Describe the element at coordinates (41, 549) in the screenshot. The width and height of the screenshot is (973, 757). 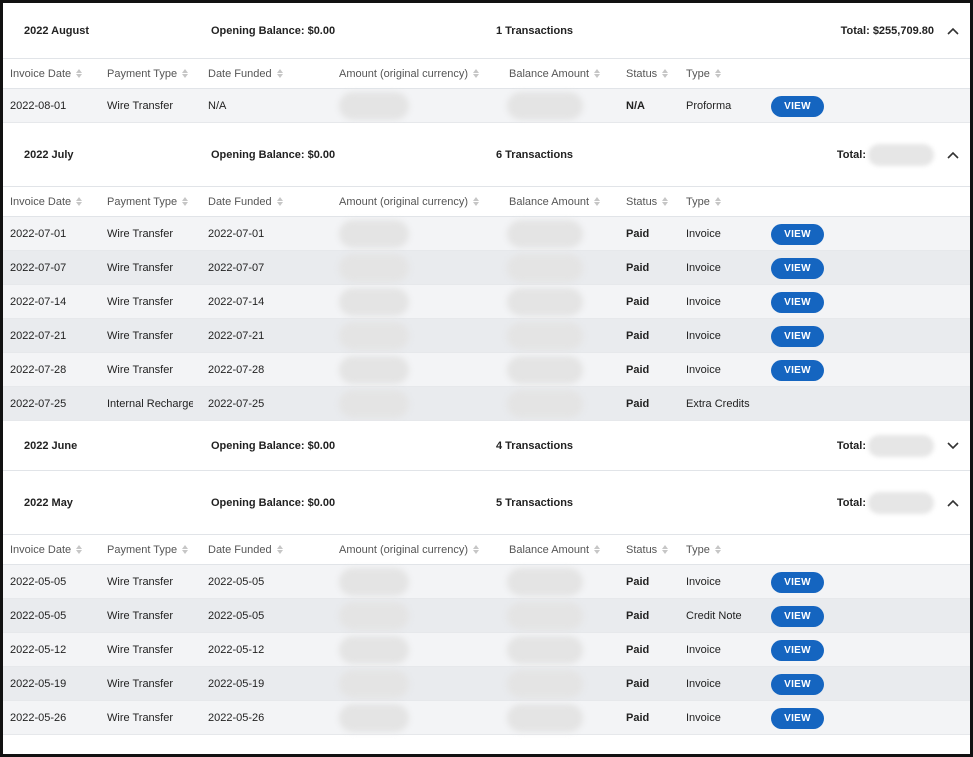
I see `col-invoice-date-label: Invoice Date` at that location.